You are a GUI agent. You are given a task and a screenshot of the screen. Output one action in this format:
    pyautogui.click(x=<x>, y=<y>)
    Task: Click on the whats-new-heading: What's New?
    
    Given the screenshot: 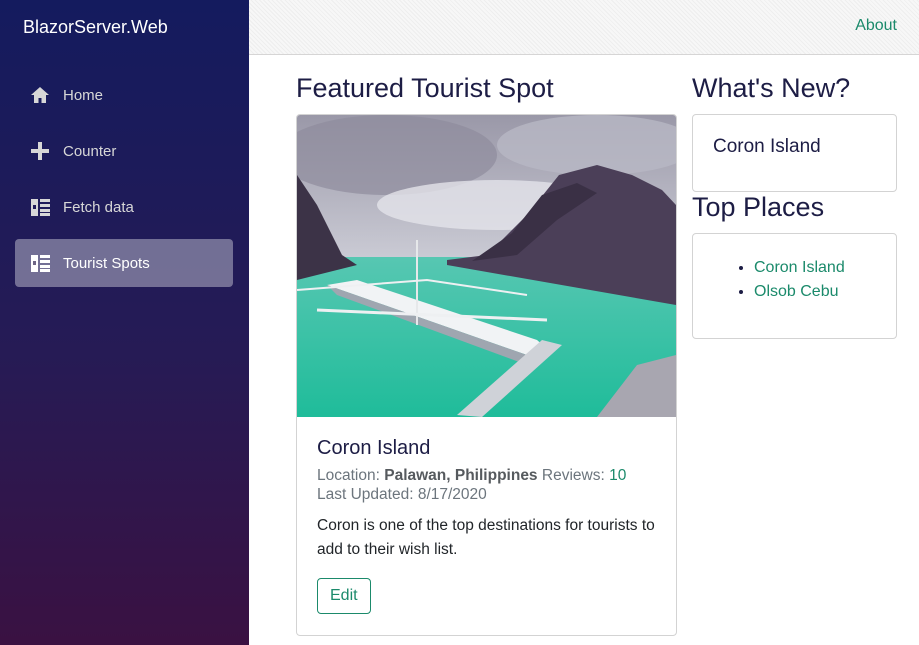 What is the action you would take?
    pyautogui.click(x=771, y=88)
    